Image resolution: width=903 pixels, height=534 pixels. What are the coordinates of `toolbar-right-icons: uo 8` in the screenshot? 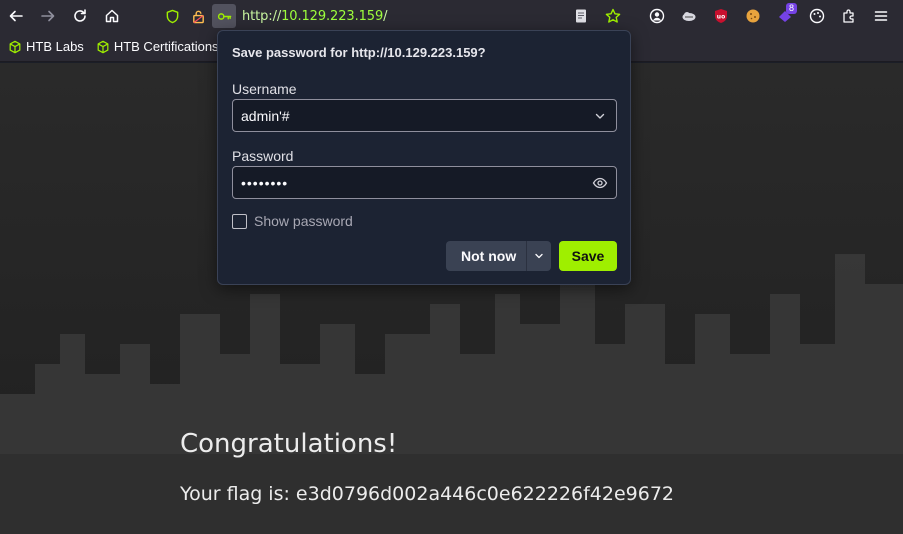 It's located at (731, 16).